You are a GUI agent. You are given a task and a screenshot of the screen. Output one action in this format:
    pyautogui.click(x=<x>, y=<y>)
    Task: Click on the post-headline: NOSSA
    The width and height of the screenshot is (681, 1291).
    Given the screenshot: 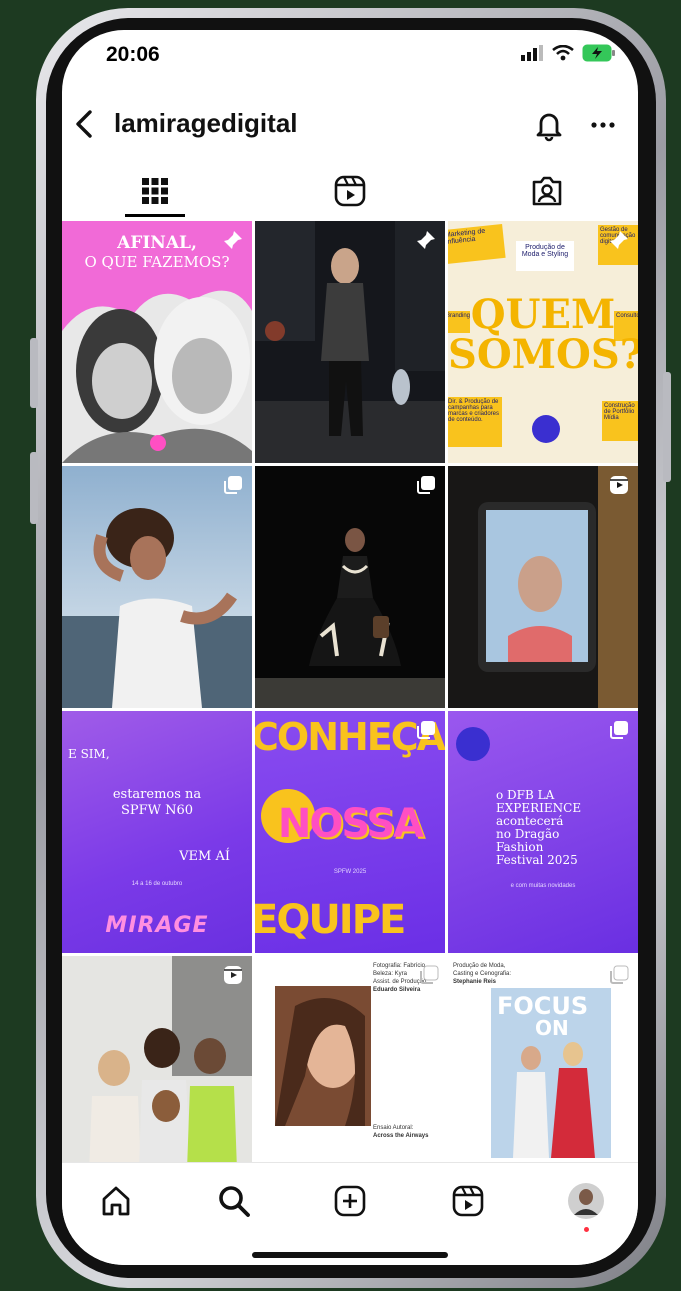 What is the action you would take?
    pyautogui.click(x=350, y=824)
    